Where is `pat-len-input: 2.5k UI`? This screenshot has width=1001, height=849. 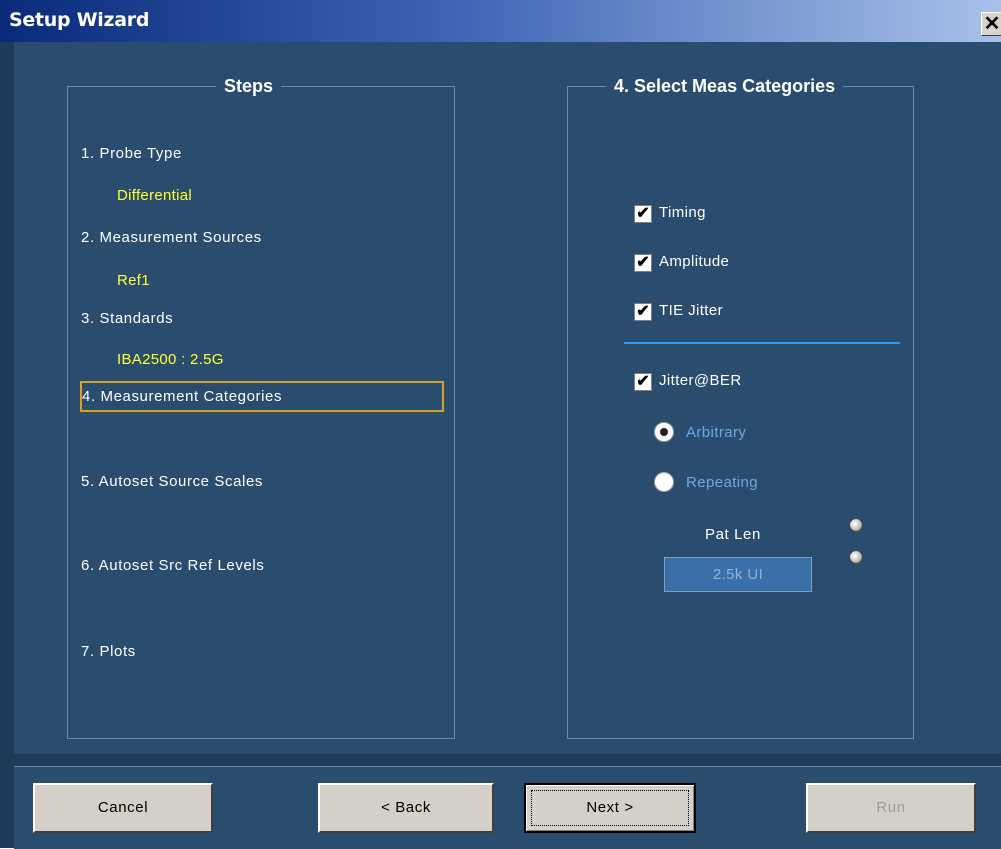 pat-len-input: 2.5k UI is located at coordinates (738, 574).